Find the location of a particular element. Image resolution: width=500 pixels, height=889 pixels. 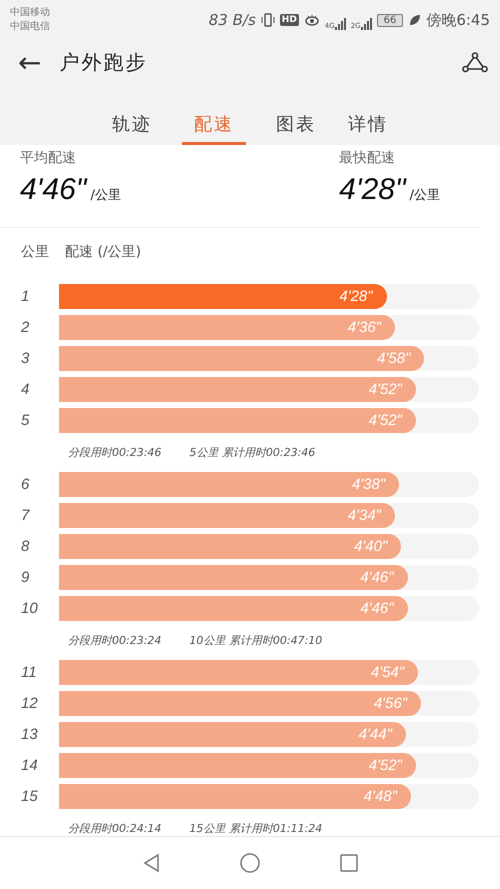

km-number: 5 is located at coordinates (25, 420).